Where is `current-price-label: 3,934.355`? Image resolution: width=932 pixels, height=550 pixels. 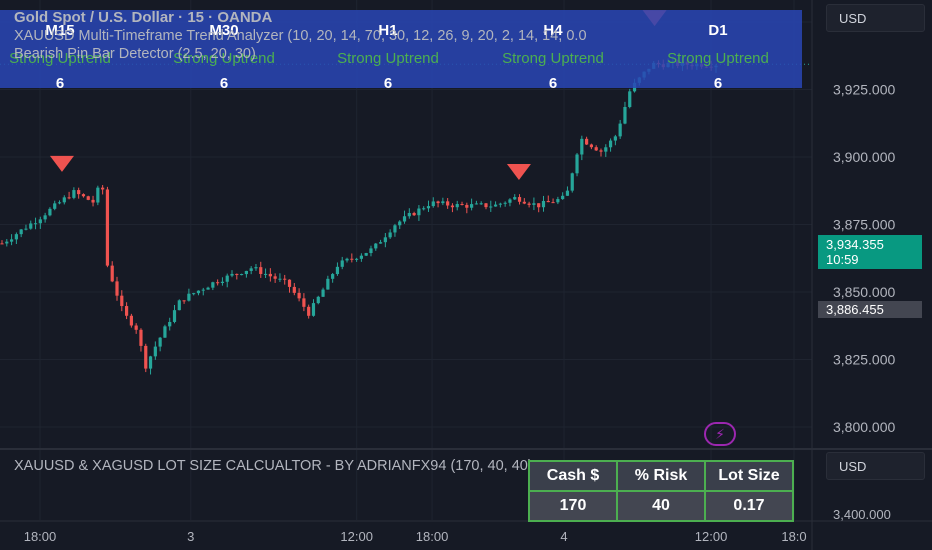
current-price-label: 3,934.355 is located at coordinates (855, 244).